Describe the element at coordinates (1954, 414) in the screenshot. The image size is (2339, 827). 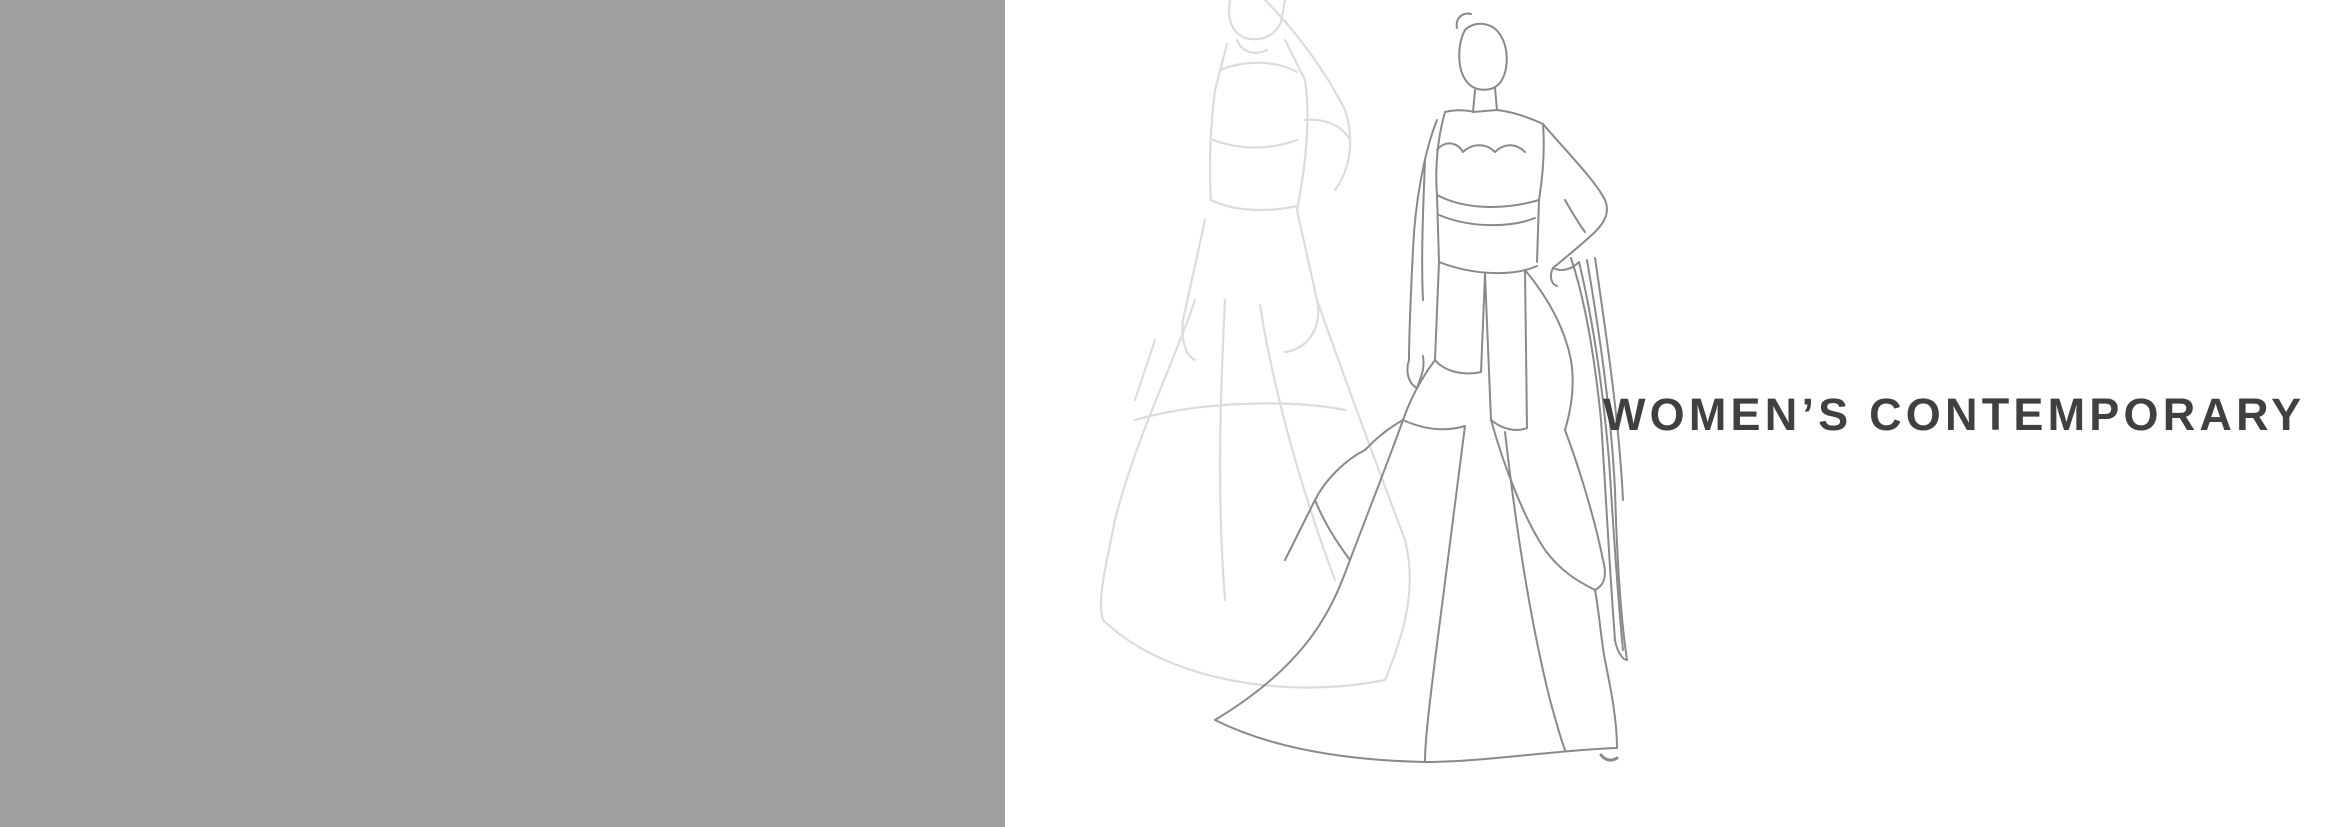
I see `section-title: WOMEN’S CONTEMPORARY` at that location.